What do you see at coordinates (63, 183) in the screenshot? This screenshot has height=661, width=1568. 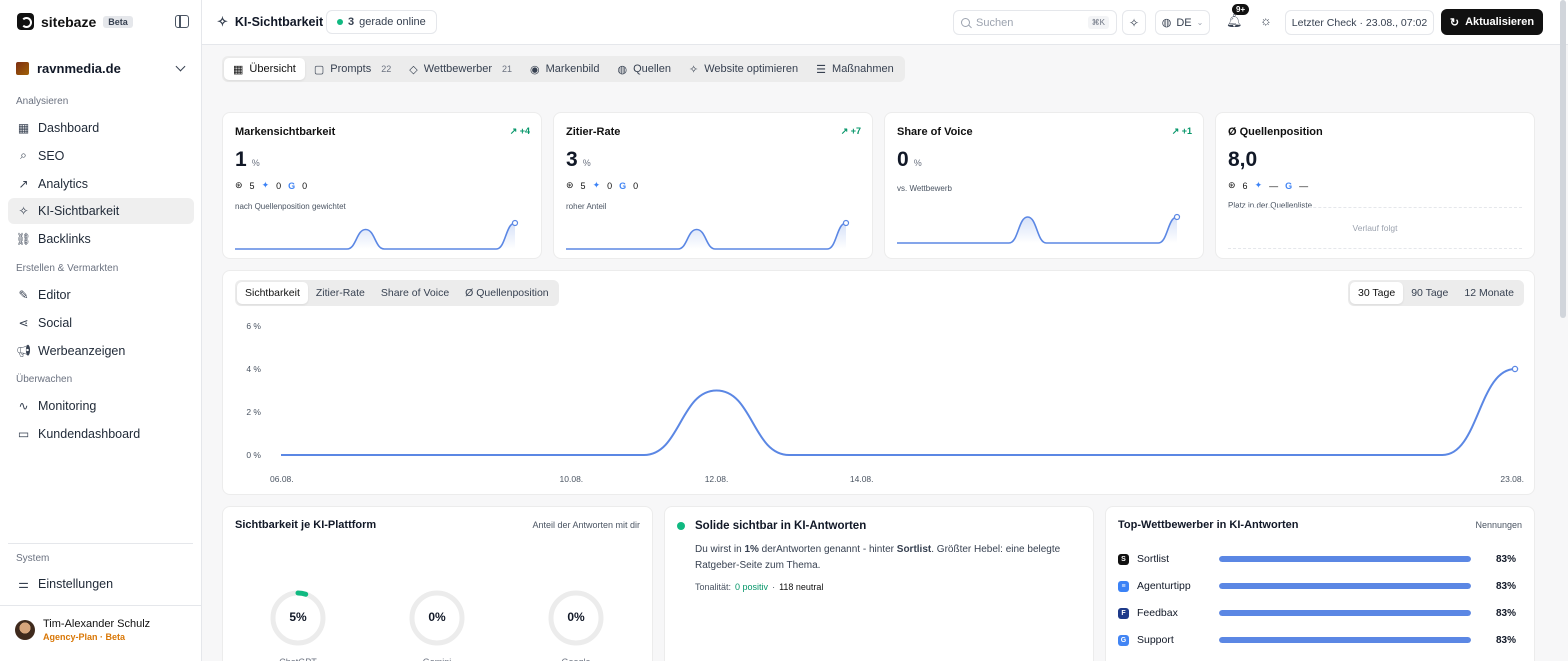 I see `sidebar-item-label: Analytics` at bounding box center [63, 183].